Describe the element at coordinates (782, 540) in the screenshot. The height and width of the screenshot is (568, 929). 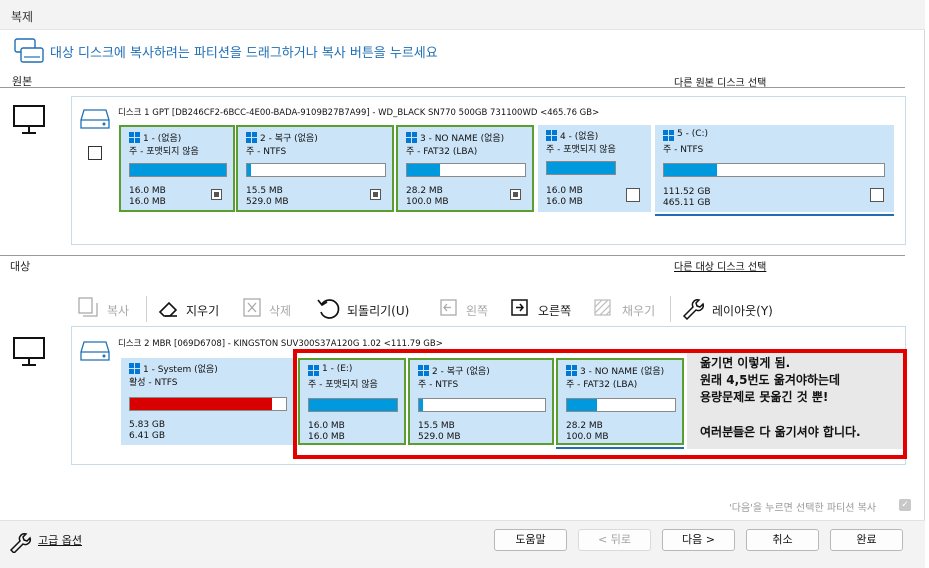
I see `cancel-button: 취소` at that location.